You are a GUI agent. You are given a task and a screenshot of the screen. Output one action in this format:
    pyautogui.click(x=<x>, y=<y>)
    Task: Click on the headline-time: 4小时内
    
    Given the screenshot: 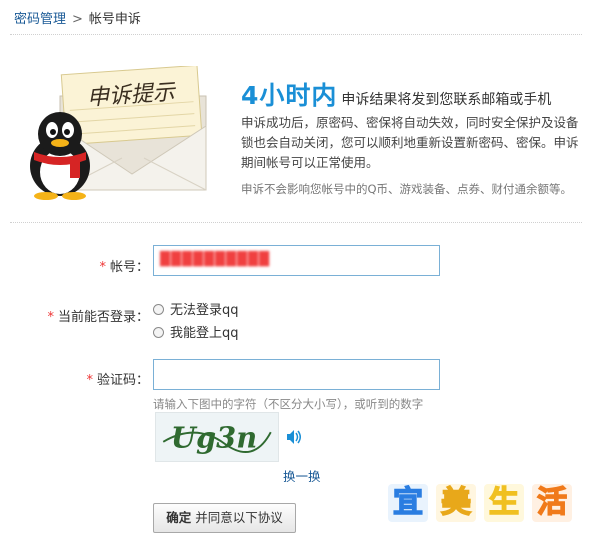 What is the action you would take?
    pyautogui.click(x=289, y=95)
    